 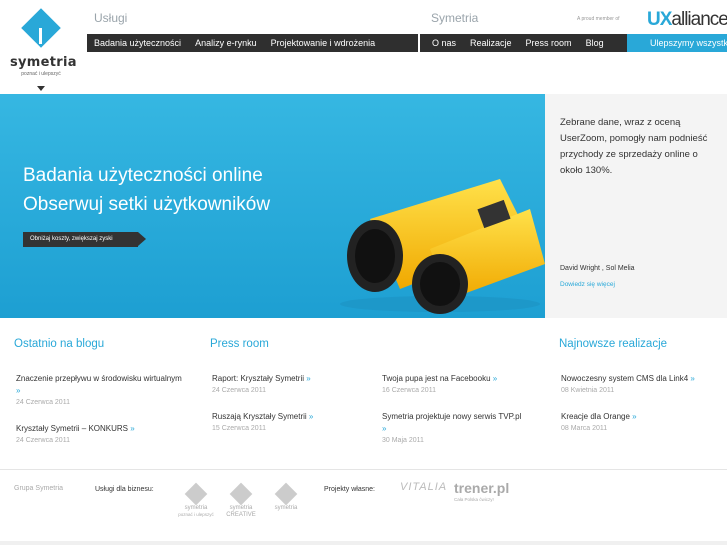 What do you see at coordinates (59, 344) in the screenshot?
I see `blog-section-title: Ostatnio na blogu` at bounding box center [59, 344].